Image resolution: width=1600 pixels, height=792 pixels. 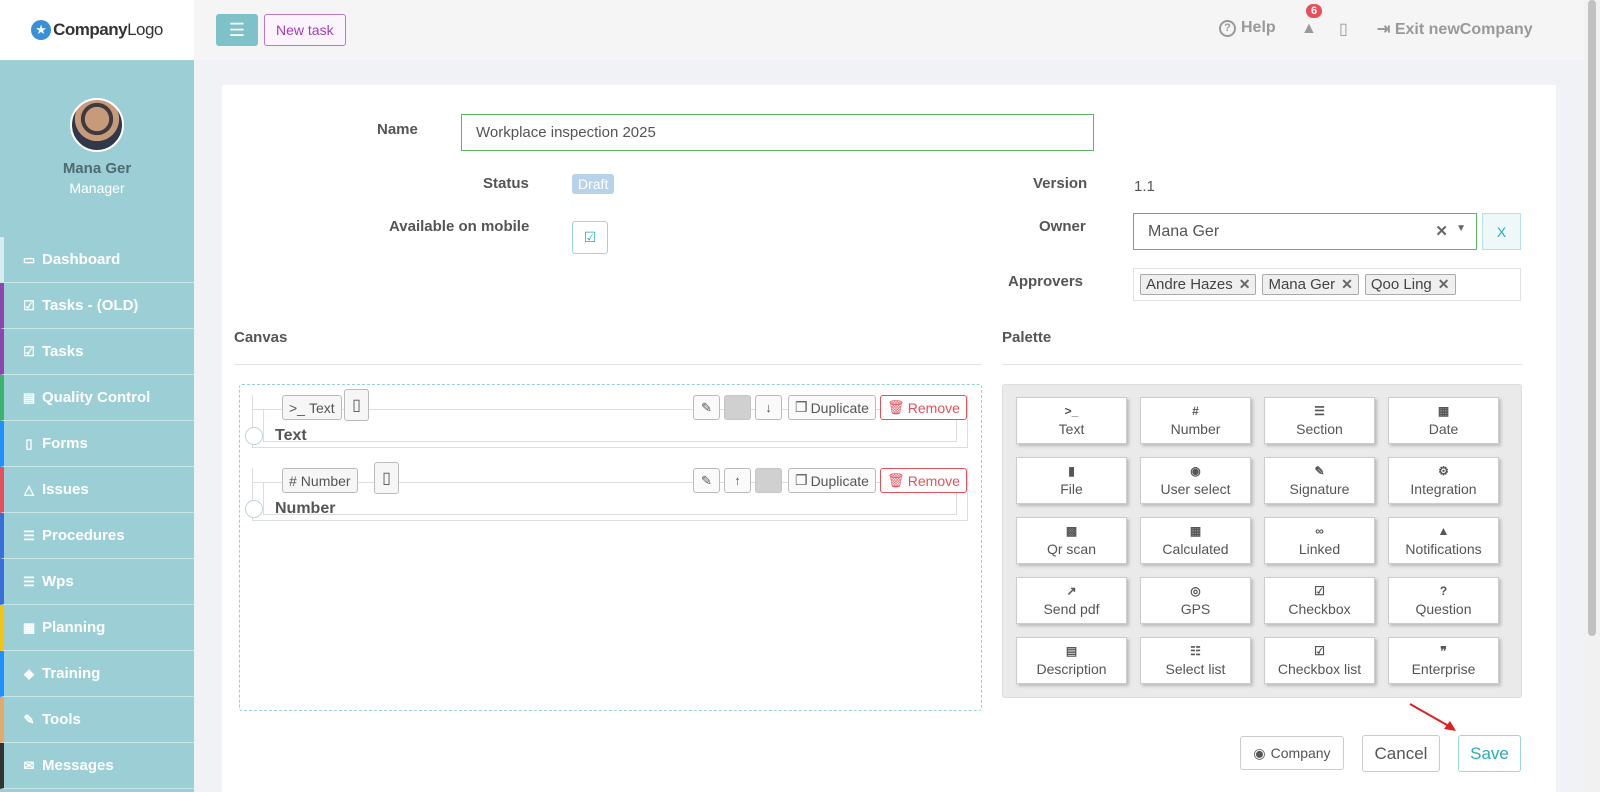 What do you see at coordinates (1319, 428) in the screenshot?
I see `palette-item-label: Section` at bounding box center [1319, 428].